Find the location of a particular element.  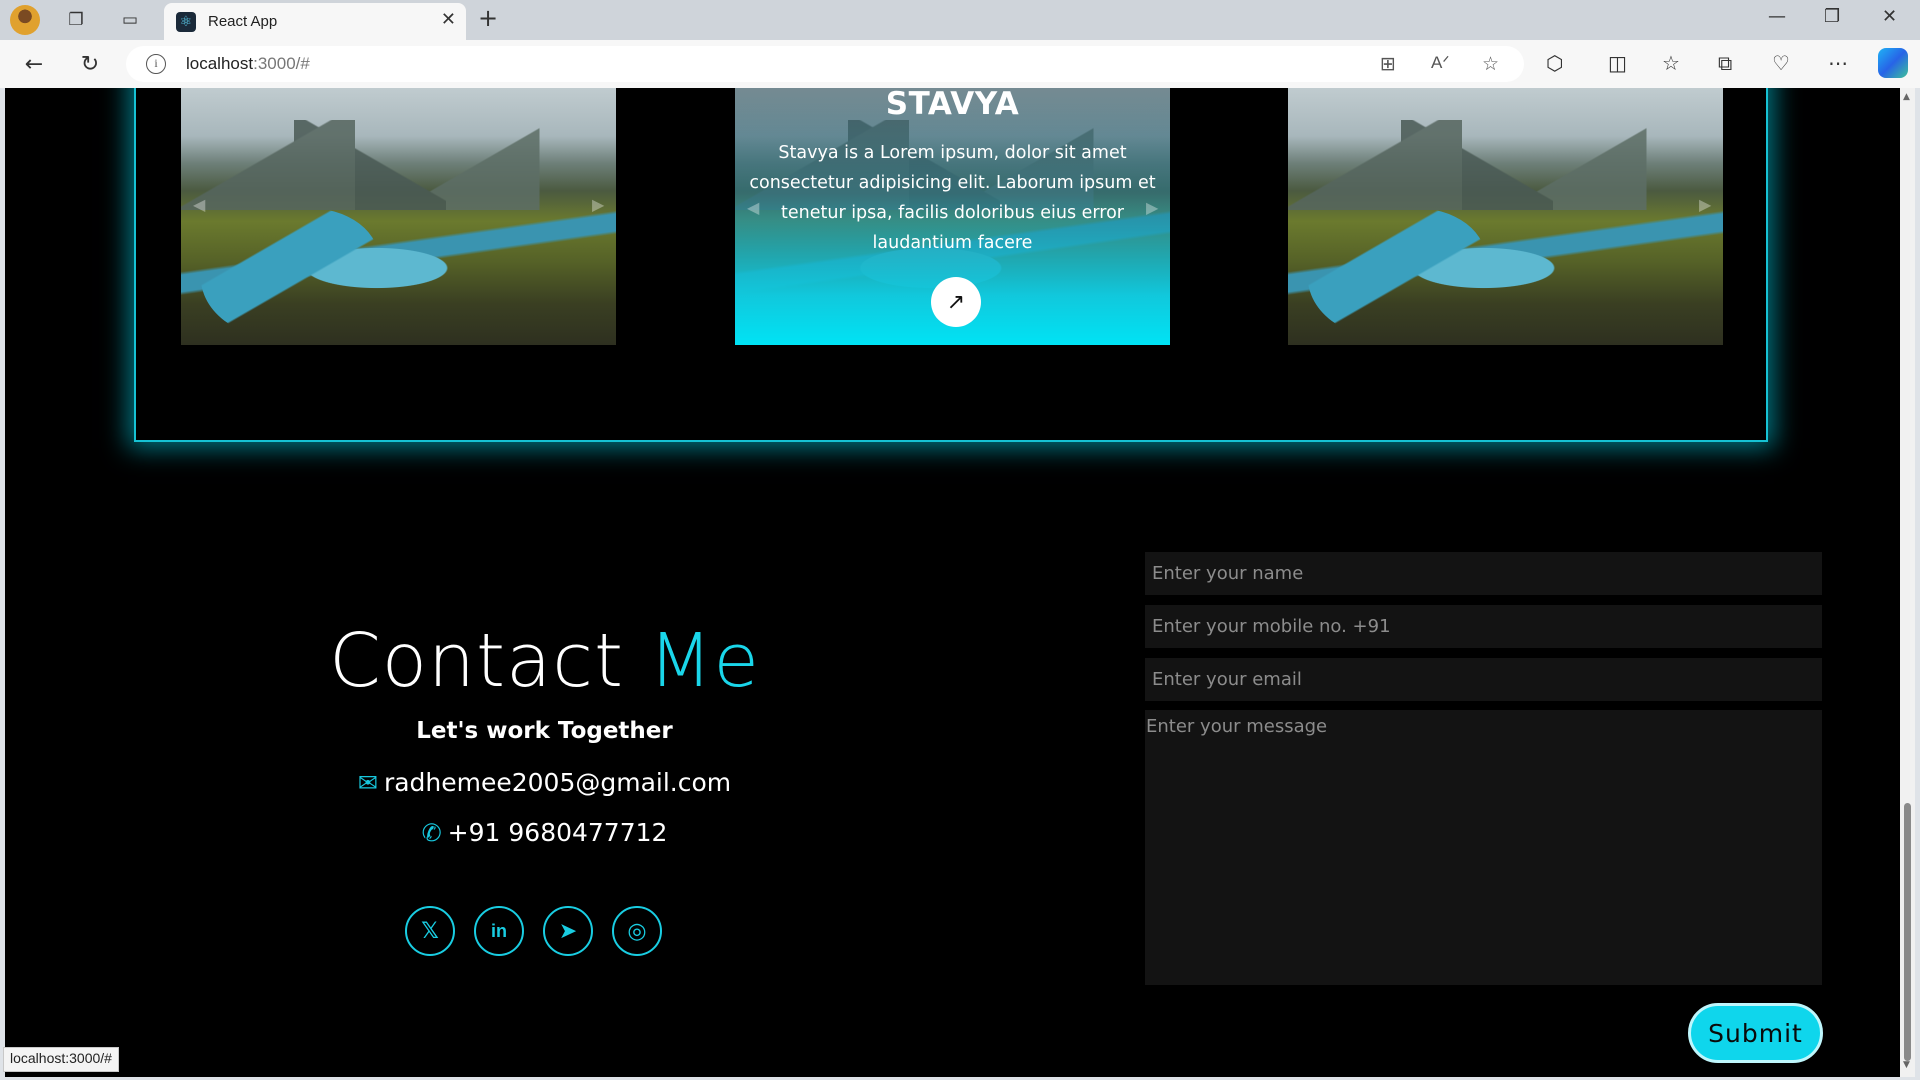

restore-icon: ❐ is located at coordinates (1832, 16).